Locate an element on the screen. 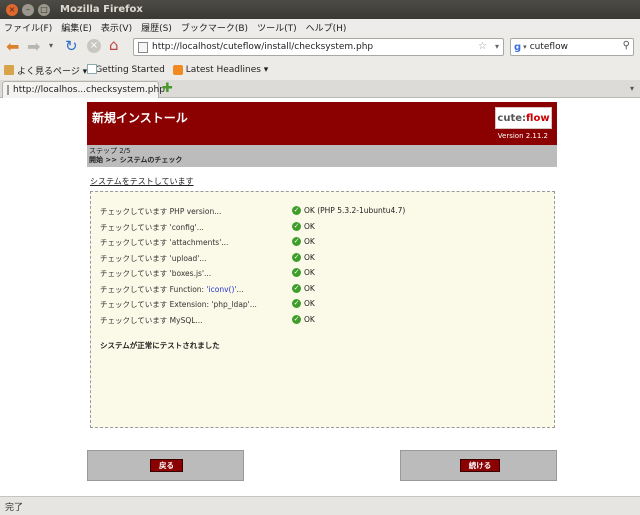 The image size is (640, 515). maximize-window-button: □ is located at coordinates (44, 9).